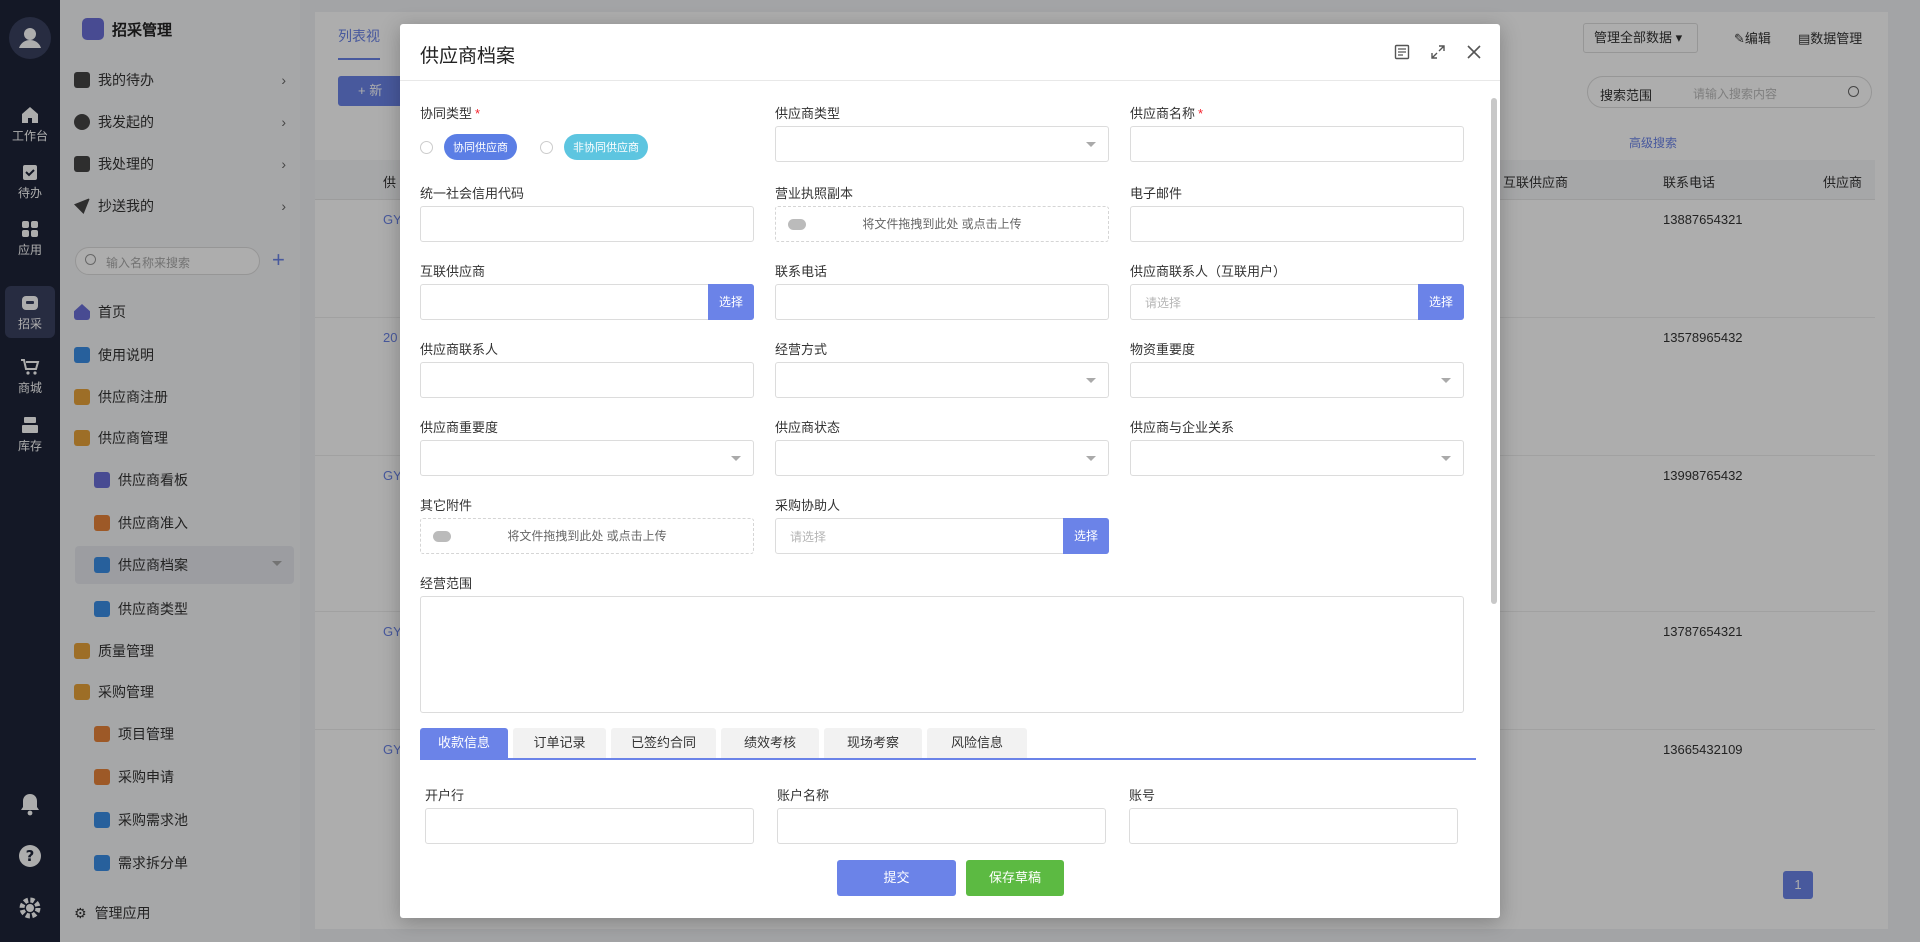 The height and width of the screenshot is (942, 1920). Describe the element at coordinates (942, 654) in the screenshot. I see `scope-textarea` at that location.